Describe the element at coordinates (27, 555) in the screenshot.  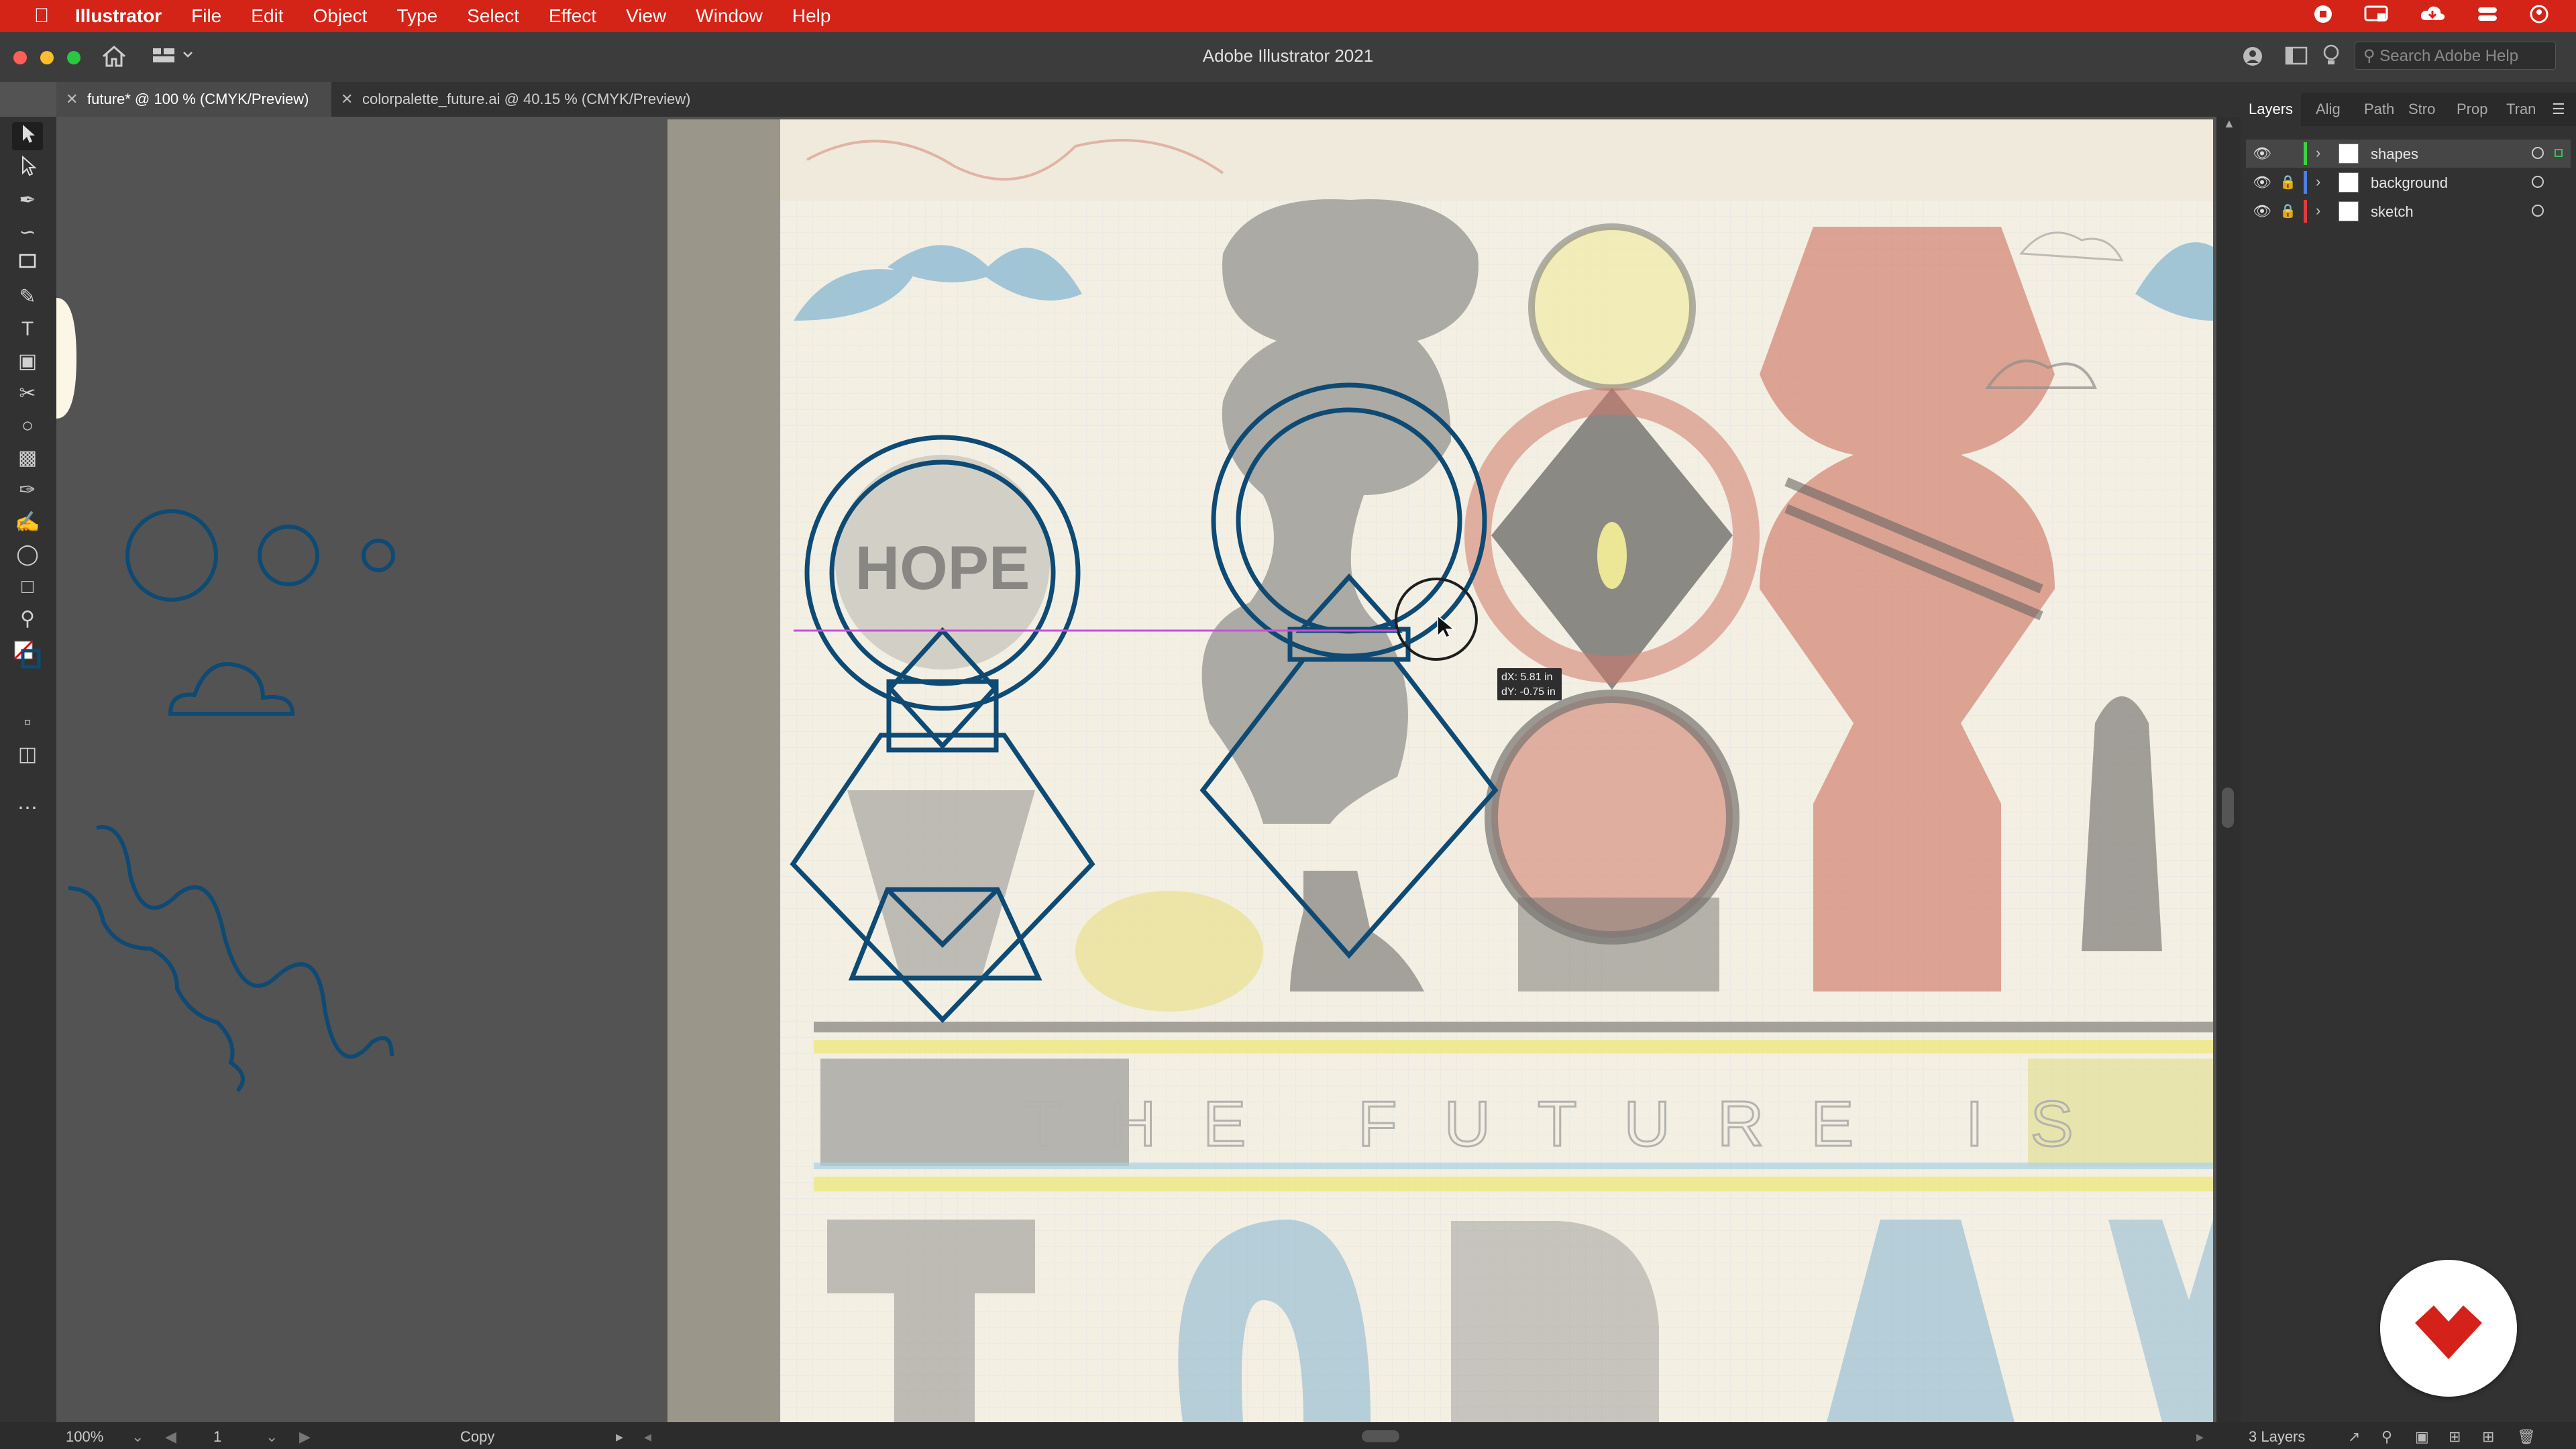
I see `shape-builder-tool-icon: ◯` at that location.